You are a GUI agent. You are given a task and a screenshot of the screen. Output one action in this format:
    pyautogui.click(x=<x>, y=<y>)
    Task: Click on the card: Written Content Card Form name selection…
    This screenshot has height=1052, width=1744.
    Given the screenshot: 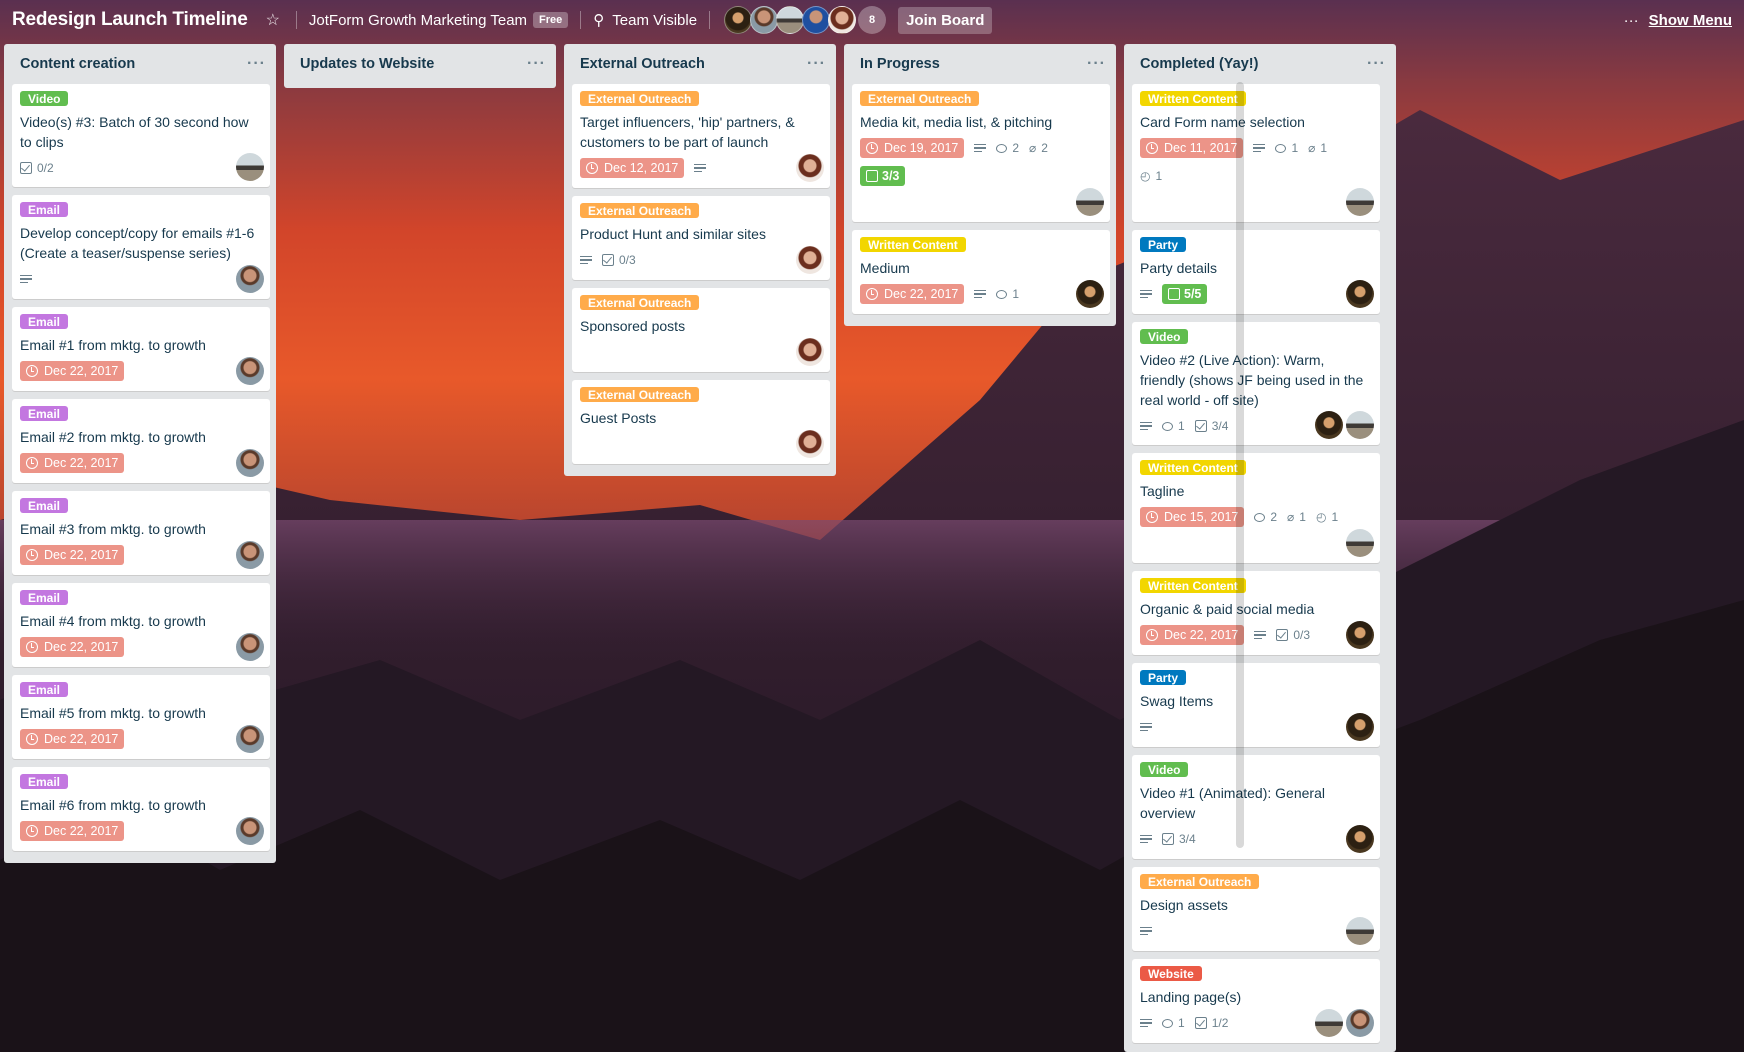 What is the action you would take?
    pyautogui.click(x=1256, y=153)
    